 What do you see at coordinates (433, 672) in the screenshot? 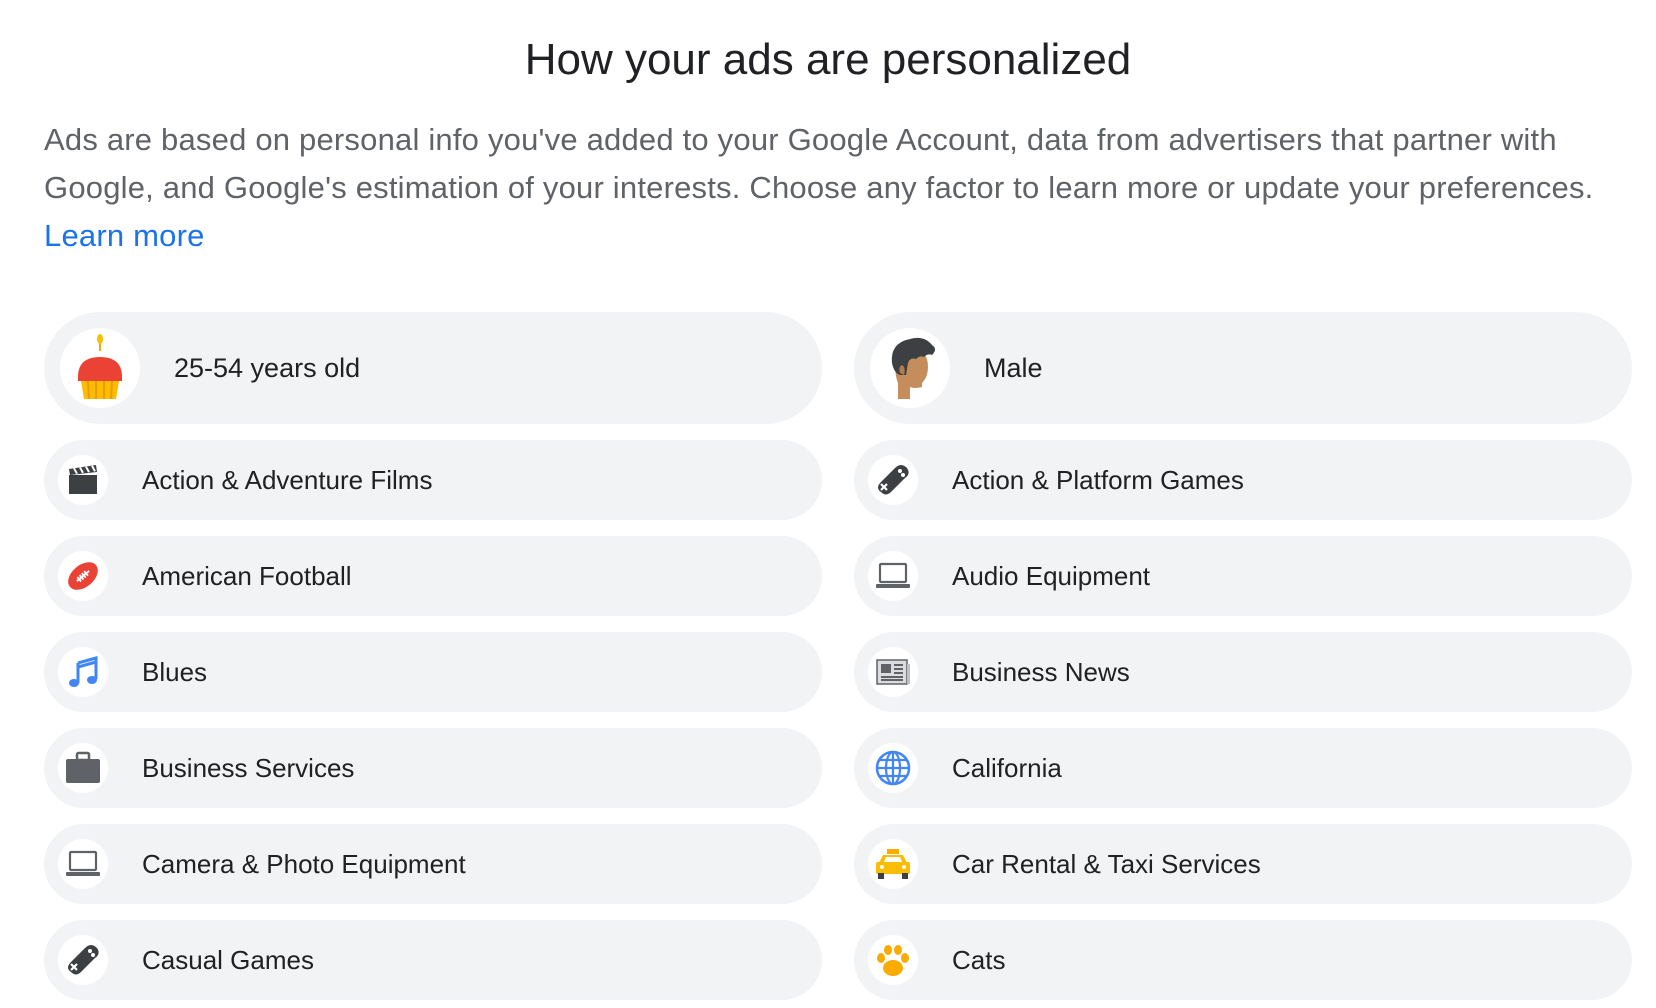
I see `factor-blues: Blues` at bounding box center [433, 672].